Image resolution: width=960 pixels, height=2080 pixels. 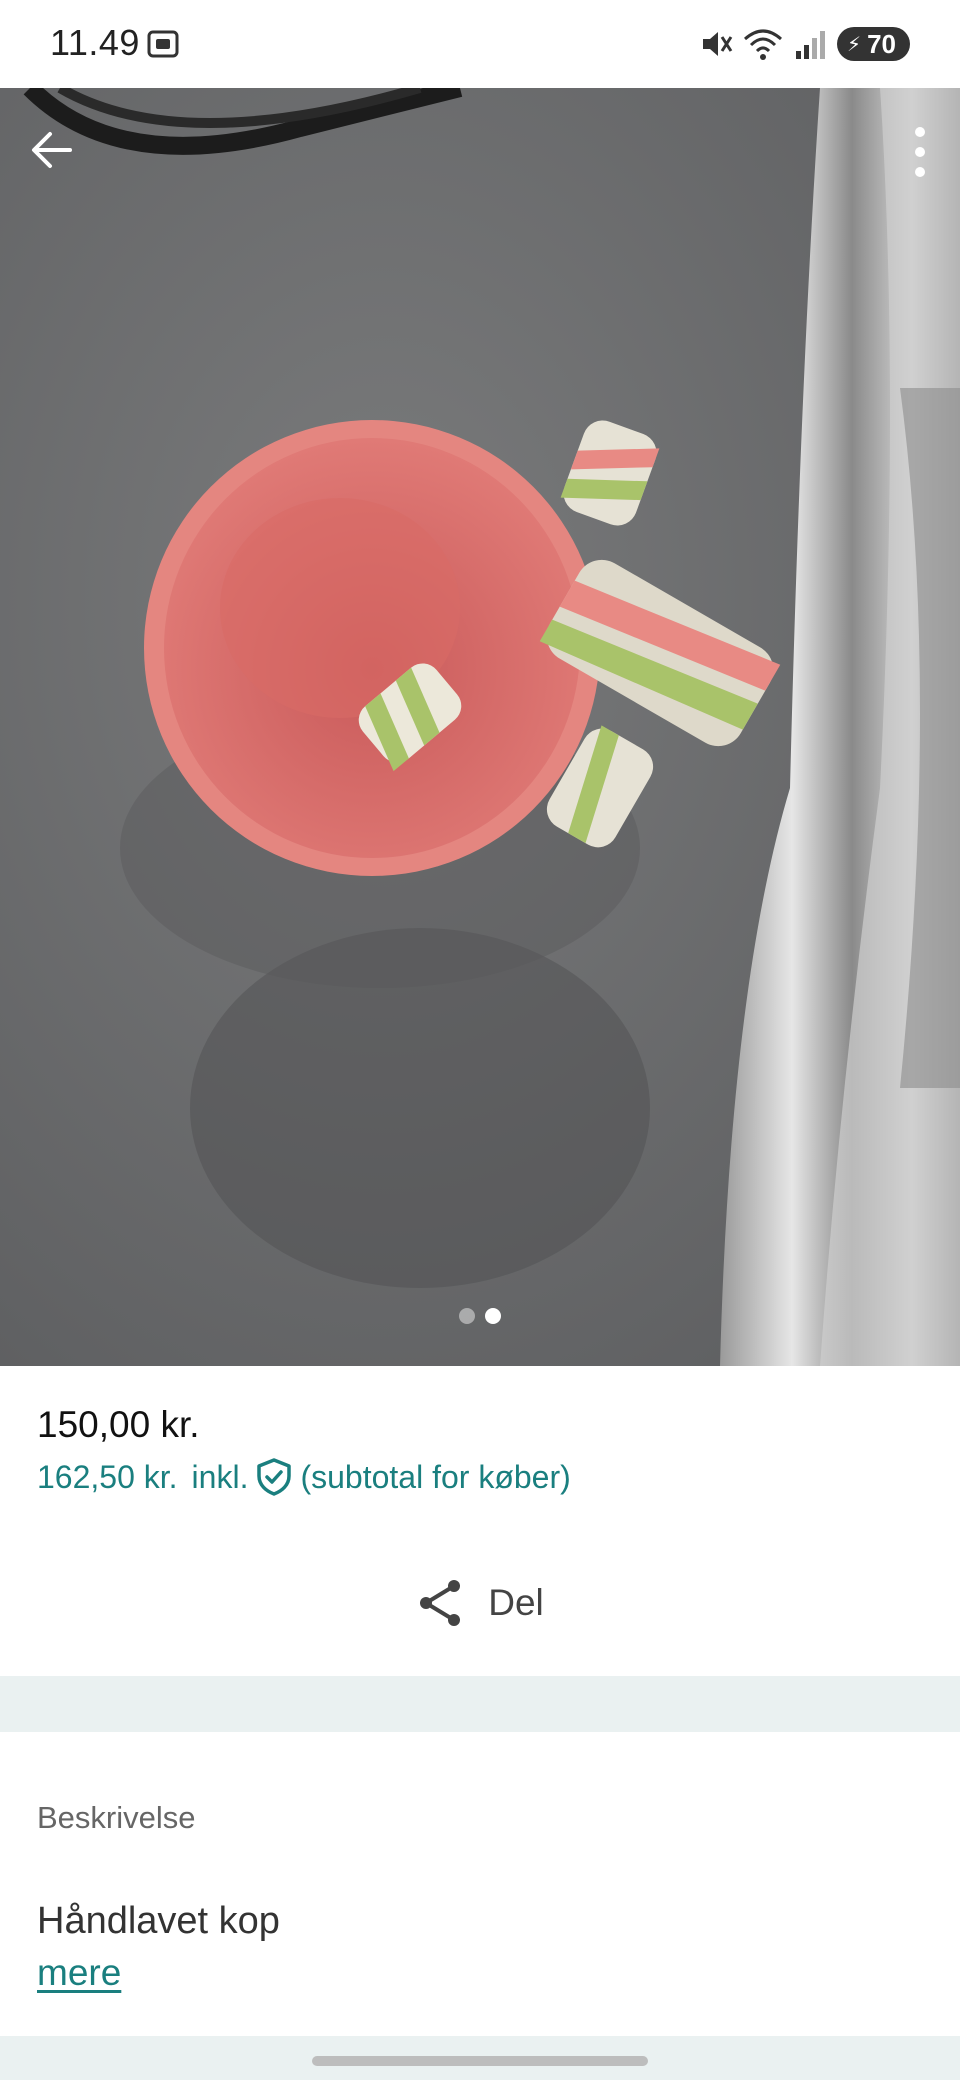 I want to click on share-button: Del, so click(x=480, y=1603).